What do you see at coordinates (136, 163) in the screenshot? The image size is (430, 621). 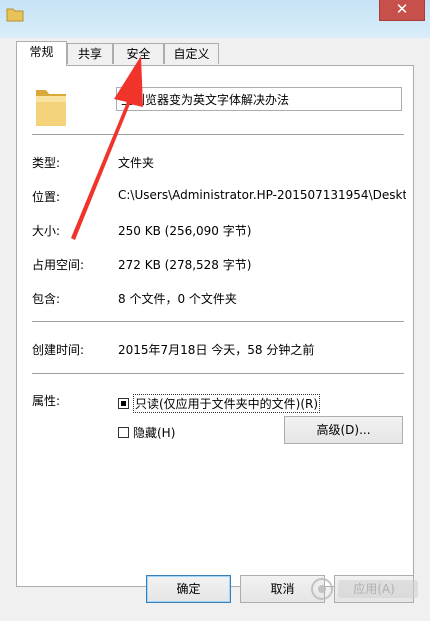 I see `type-value: 文件夹` at bounding box center [136, 163].